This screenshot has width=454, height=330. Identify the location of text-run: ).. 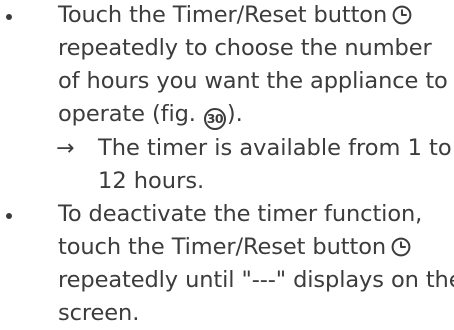
(234, 114).